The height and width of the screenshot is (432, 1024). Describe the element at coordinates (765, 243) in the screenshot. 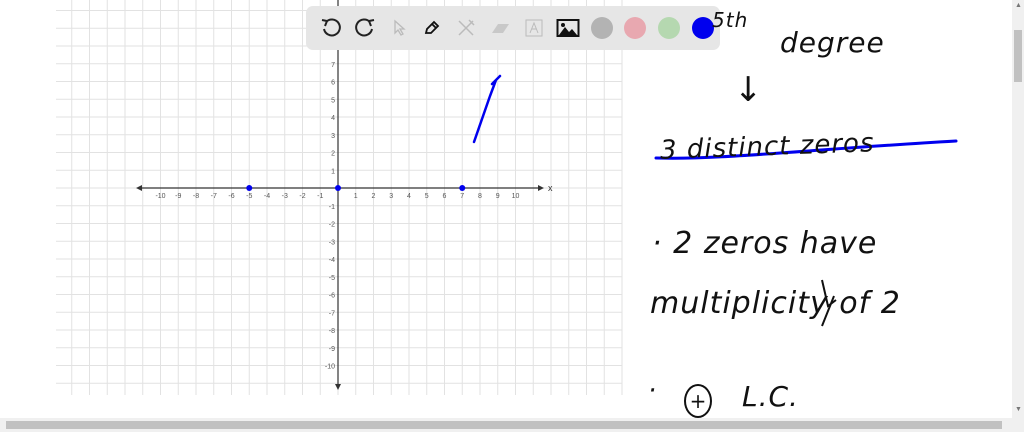

I see `note-two-zeros: · 2 zeros have` at that location.